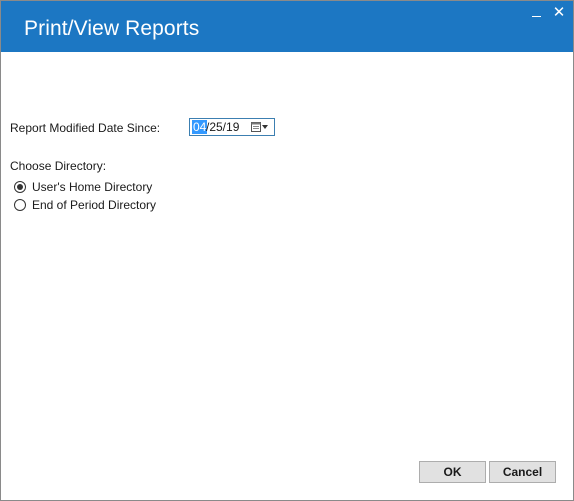 Image resolution: width=574 pixels, height=501 pixels. Describe the element at coordinates (112, 28) in the screenshot. I see `window-title: Print/View Reports` at that location.